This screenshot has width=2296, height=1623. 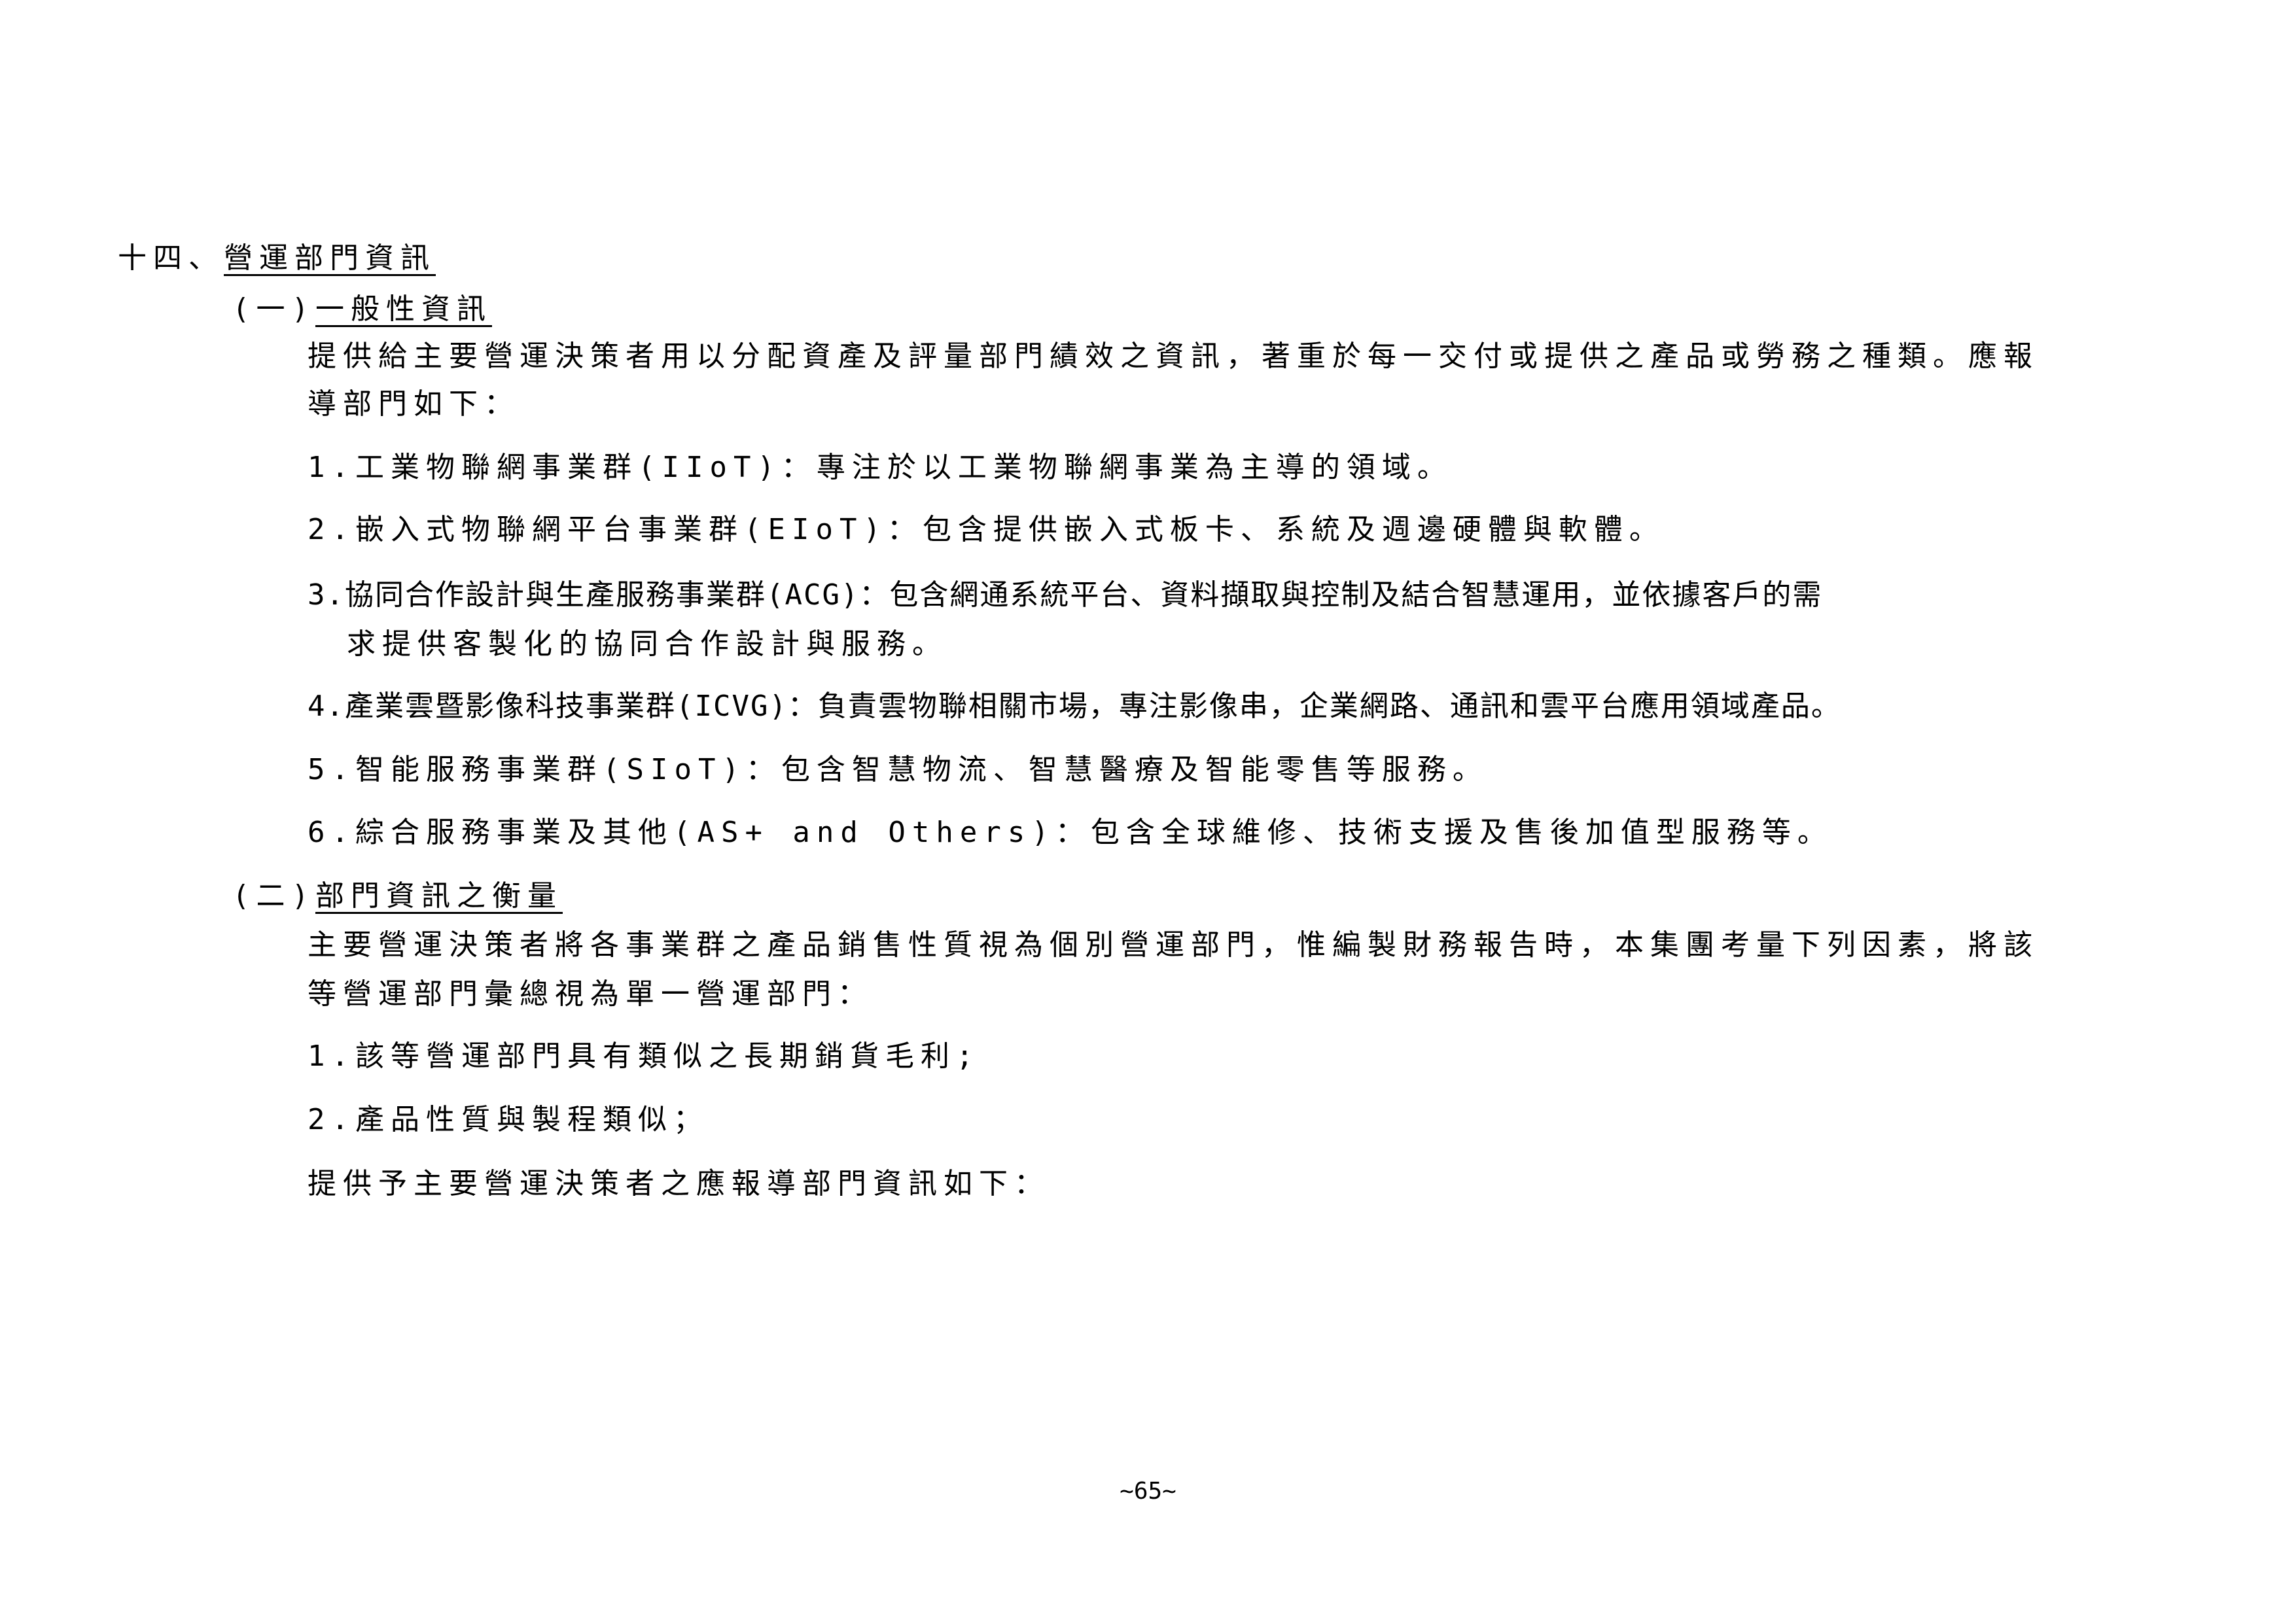 What do you see at coordinates (330, 258) in the screenshot?
I see `section-title: 營運部門資訊` at bounding box center [330, 258].